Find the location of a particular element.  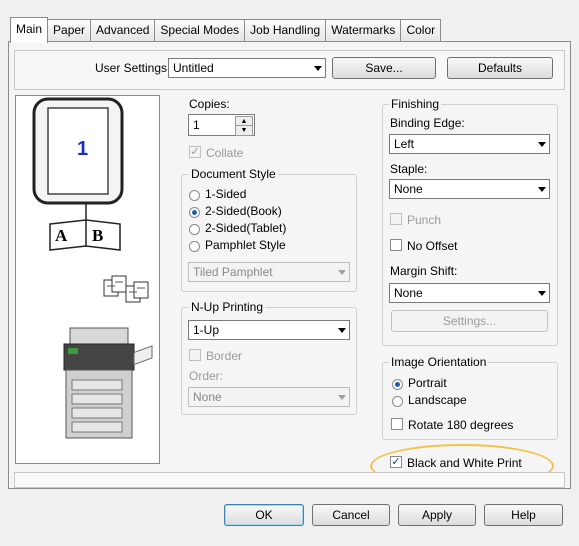

status-strip is located at coordinates (289, 480).